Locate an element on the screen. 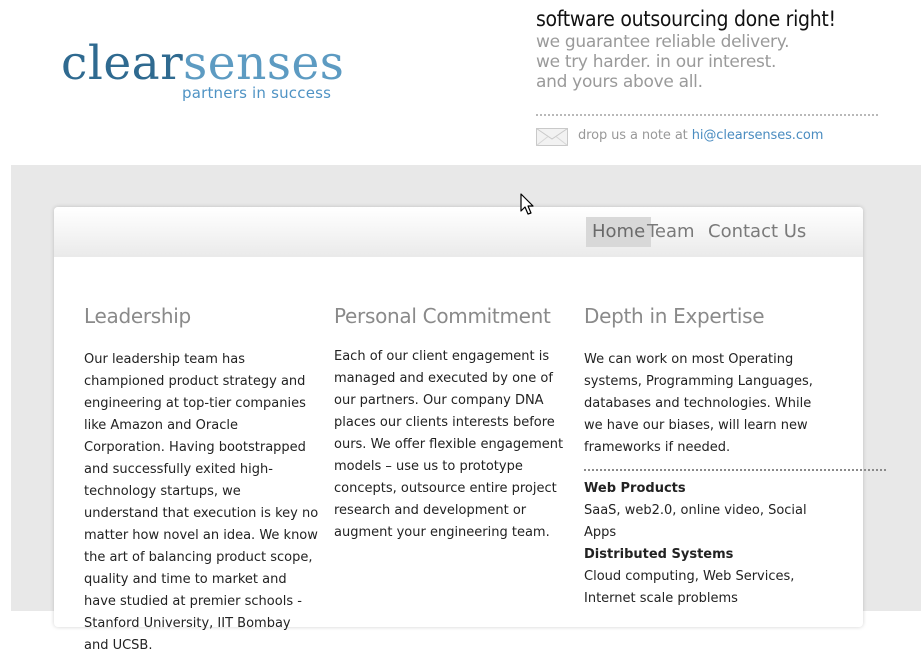  clearsenses-logo: clearsenses partners in success is located at coordinates (202, 70).